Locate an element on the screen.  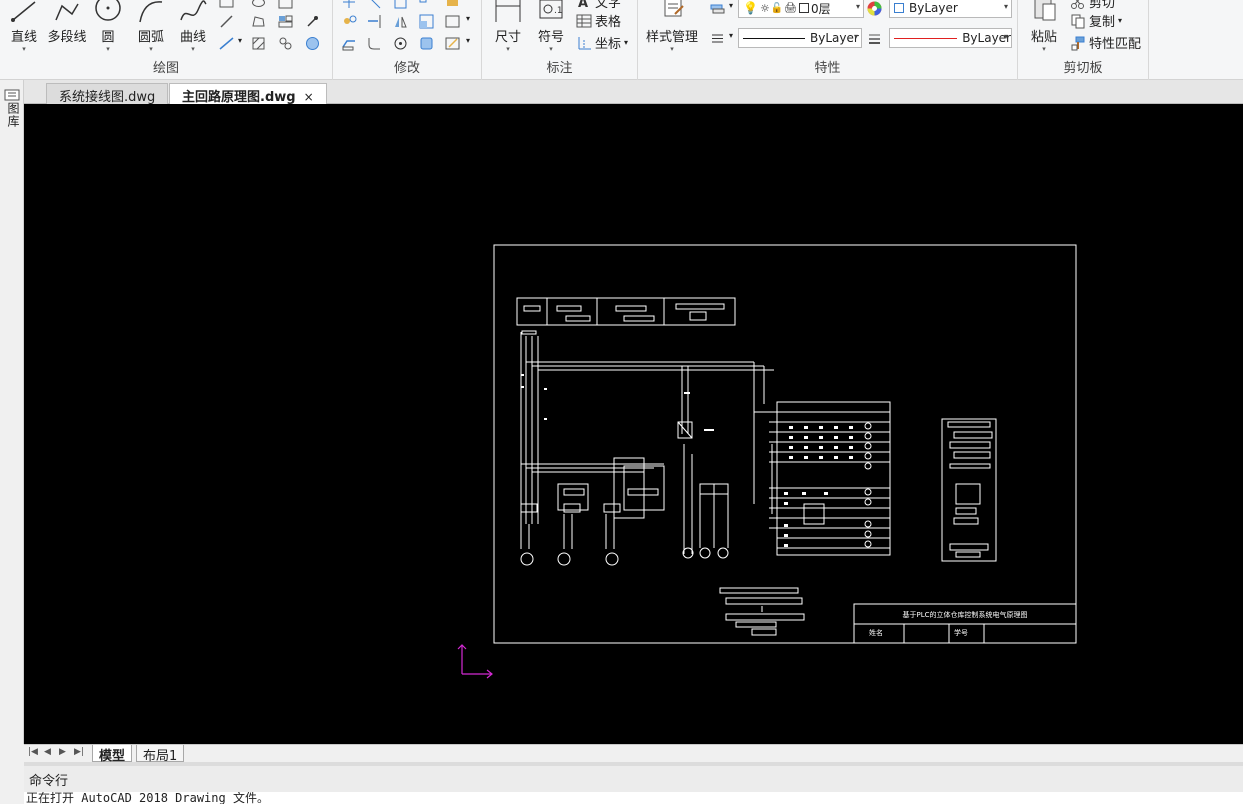
close-tab-icon: × is located at coordinates (309, 97).